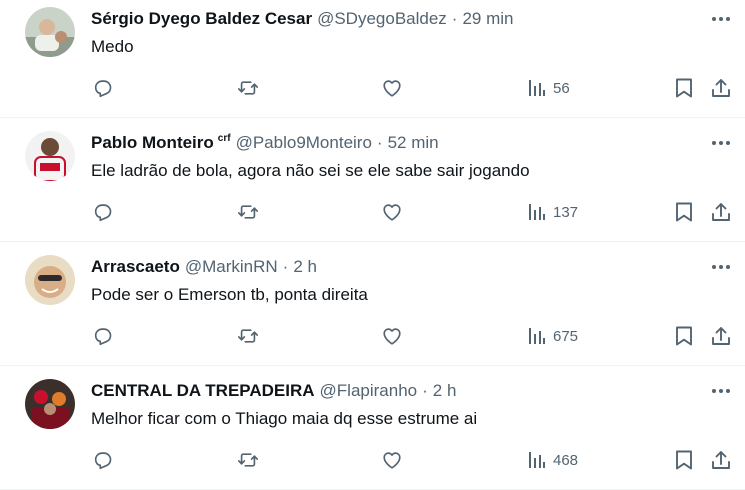  What do you see at coordinates (112, 46) in the screenshot?
I see `tweet-text: Medo` at bounding box center [112, 46].